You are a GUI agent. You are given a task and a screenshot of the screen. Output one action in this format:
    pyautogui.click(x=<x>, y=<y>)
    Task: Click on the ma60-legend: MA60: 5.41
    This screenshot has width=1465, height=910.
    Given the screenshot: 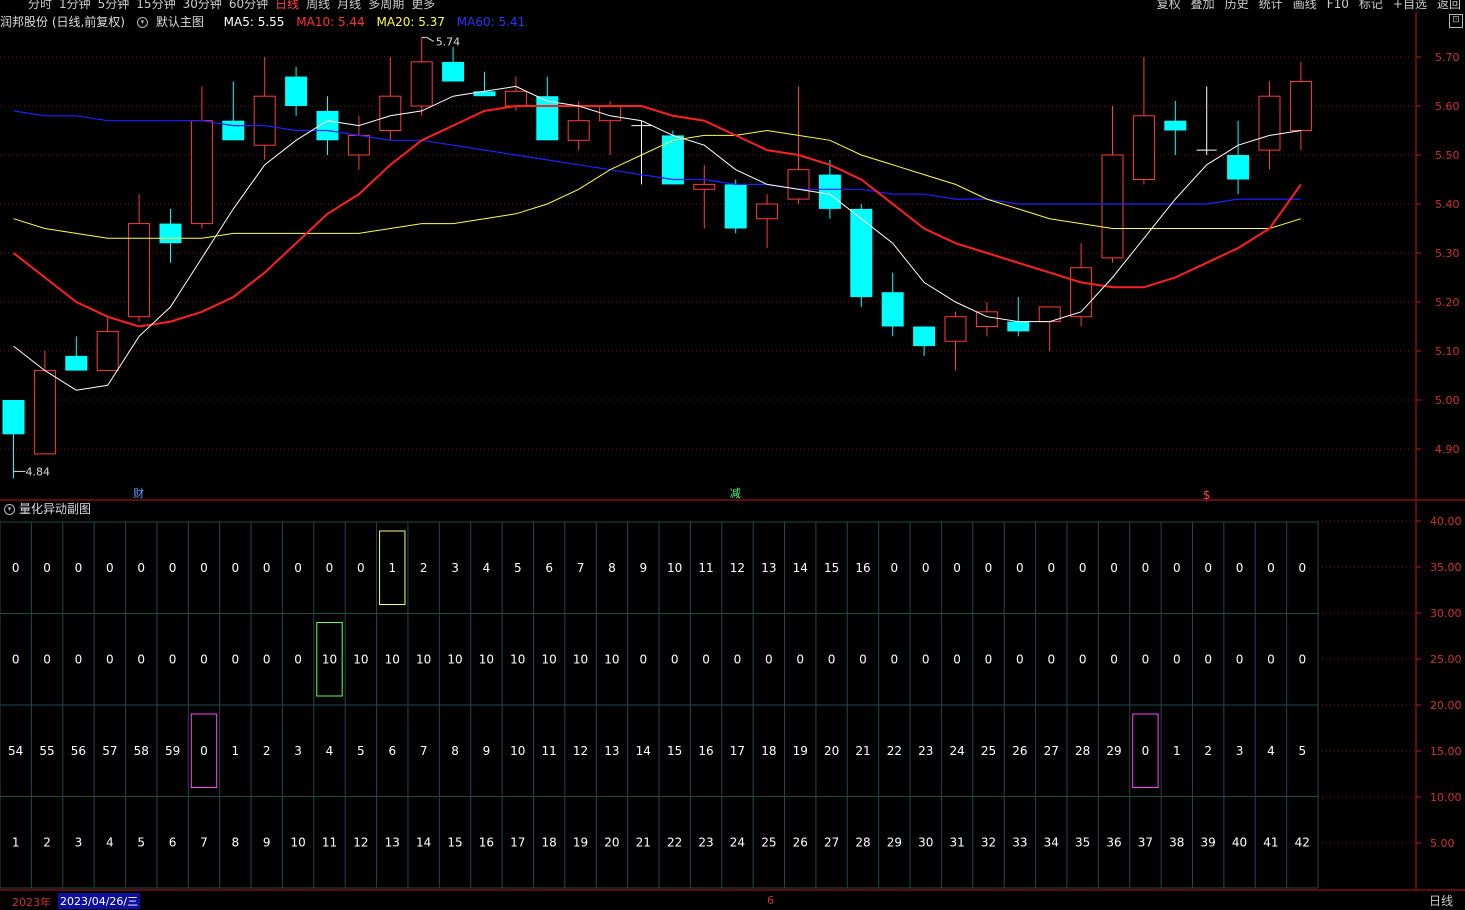 What is the action you would take?
    pyautogui.click(x=491, y=22)
    